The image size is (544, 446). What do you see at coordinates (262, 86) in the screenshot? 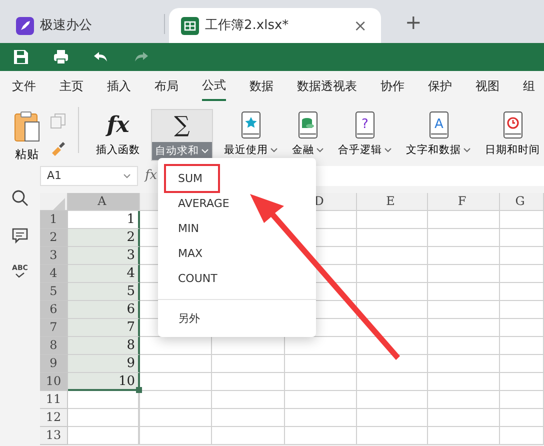
I see `menu-tab: 数据` at bounding box center [262, 86].